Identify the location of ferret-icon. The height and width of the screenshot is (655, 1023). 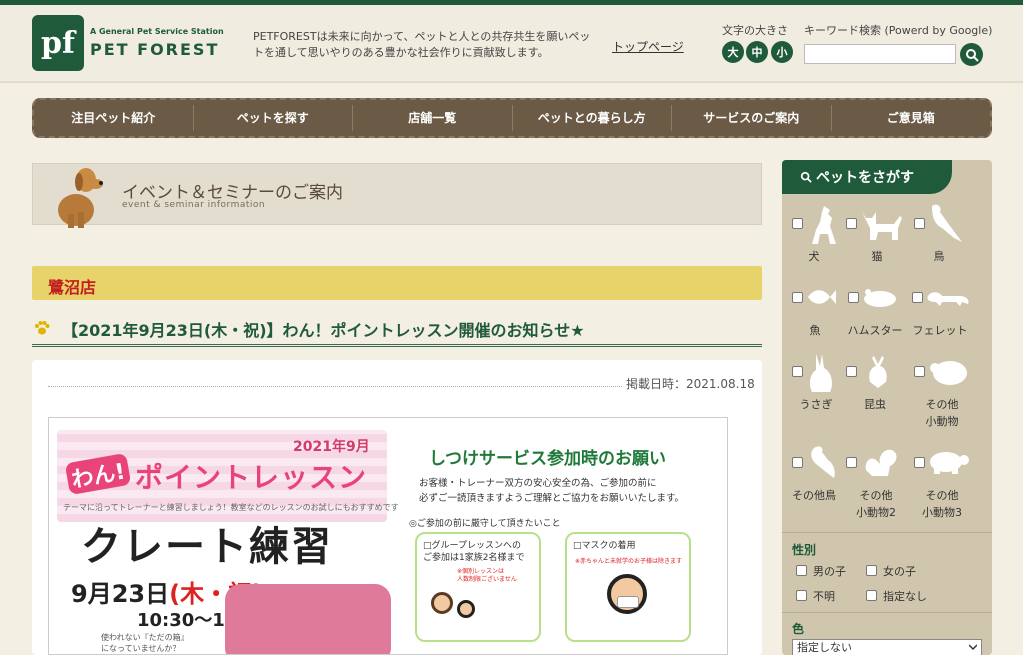
(948, 299).